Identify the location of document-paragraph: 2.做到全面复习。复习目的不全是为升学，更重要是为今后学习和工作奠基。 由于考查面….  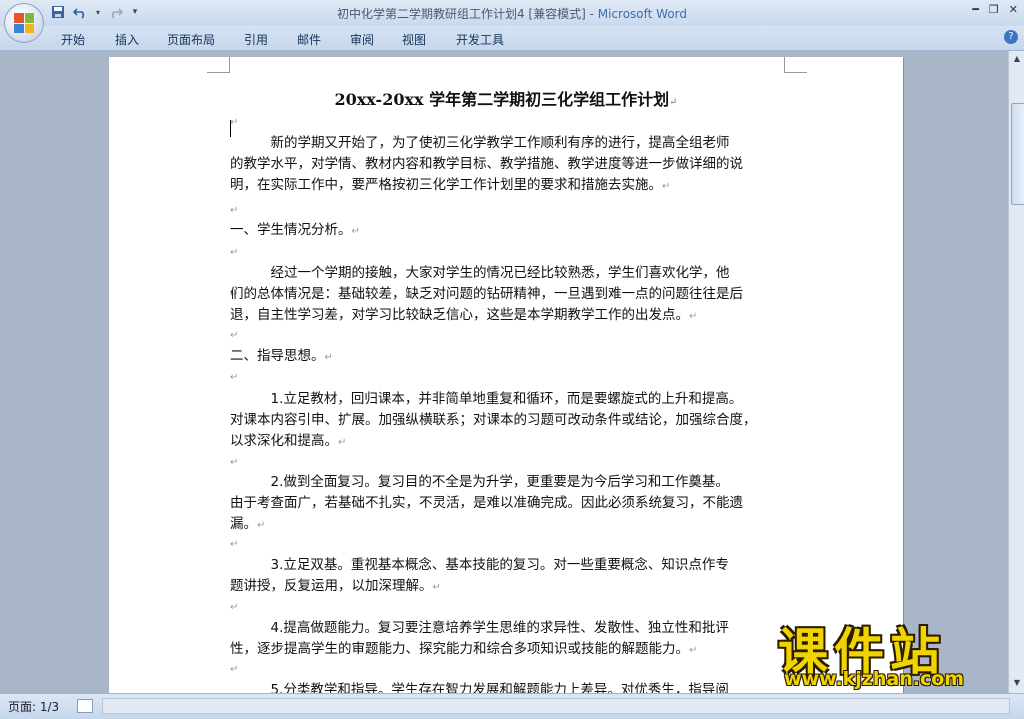
(508, 504).